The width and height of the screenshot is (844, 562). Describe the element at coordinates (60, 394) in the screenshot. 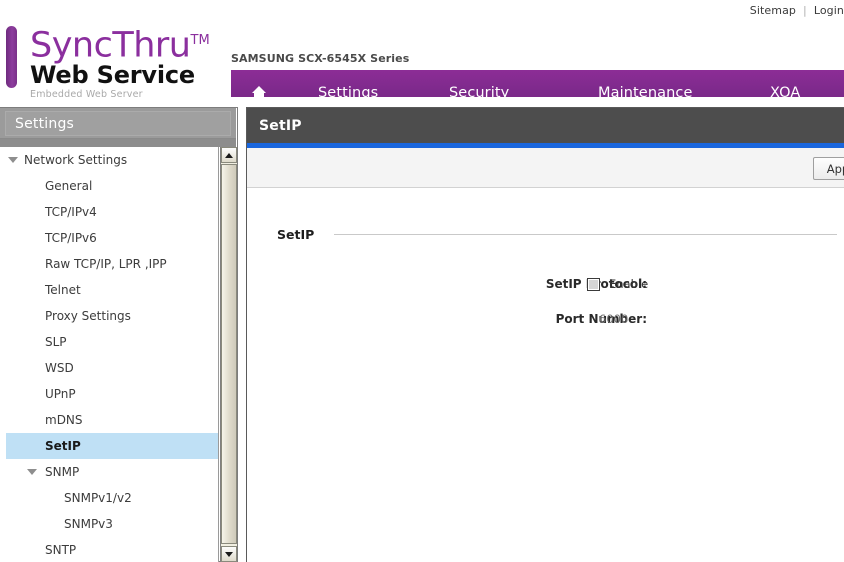

I see `sidebar-item-label: UPnP` at that location.